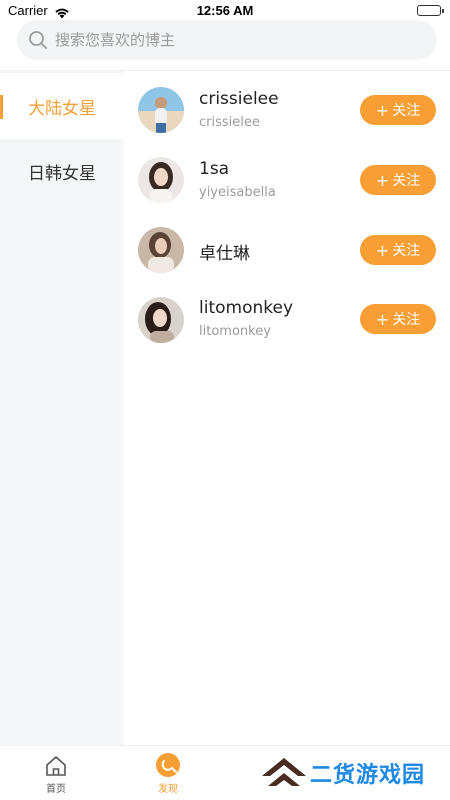 The image size is (450, 800). What do you see at coordinates (224, 254) in the screenshot?
I see `blogger-name: 卓仕琳` at bounding box center [224, 254].